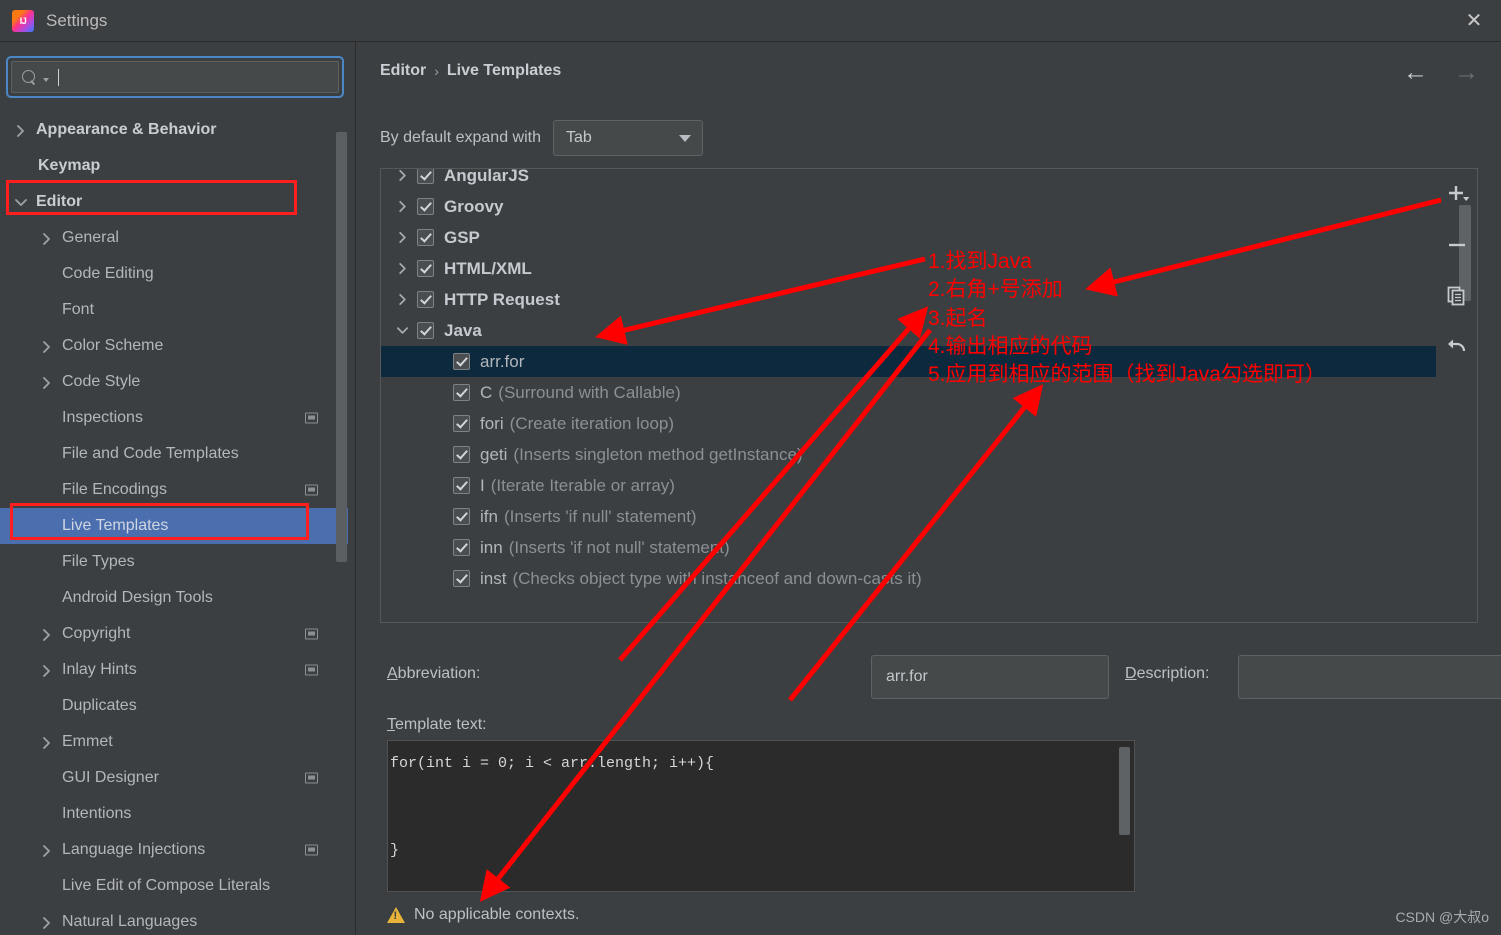 The height and width of the screenshot is (935, 1501). I want to click on sidebar-item-natural-languages: Natural Languages, so click(174, 919).